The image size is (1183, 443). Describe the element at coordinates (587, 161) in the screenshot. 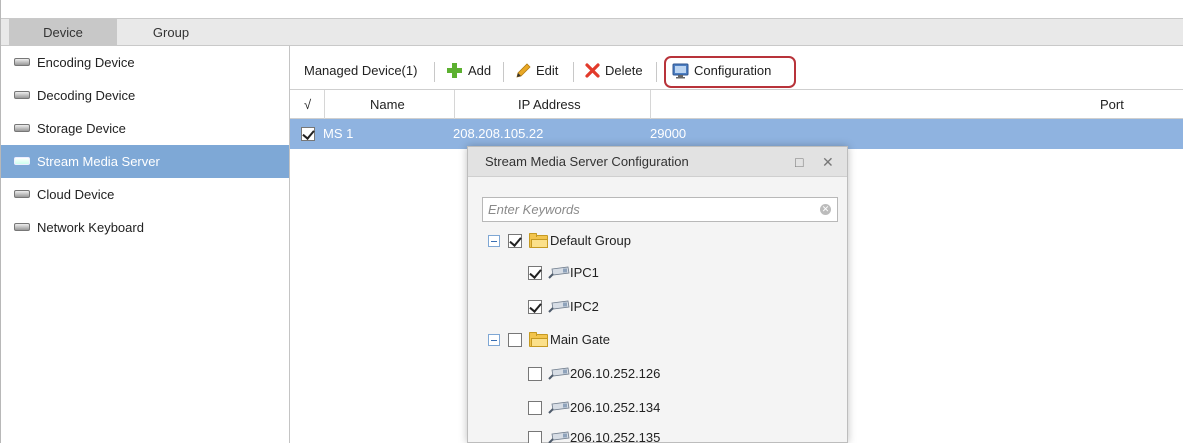

I see `dialog-title: Stream Media Server Configuration` at that location.